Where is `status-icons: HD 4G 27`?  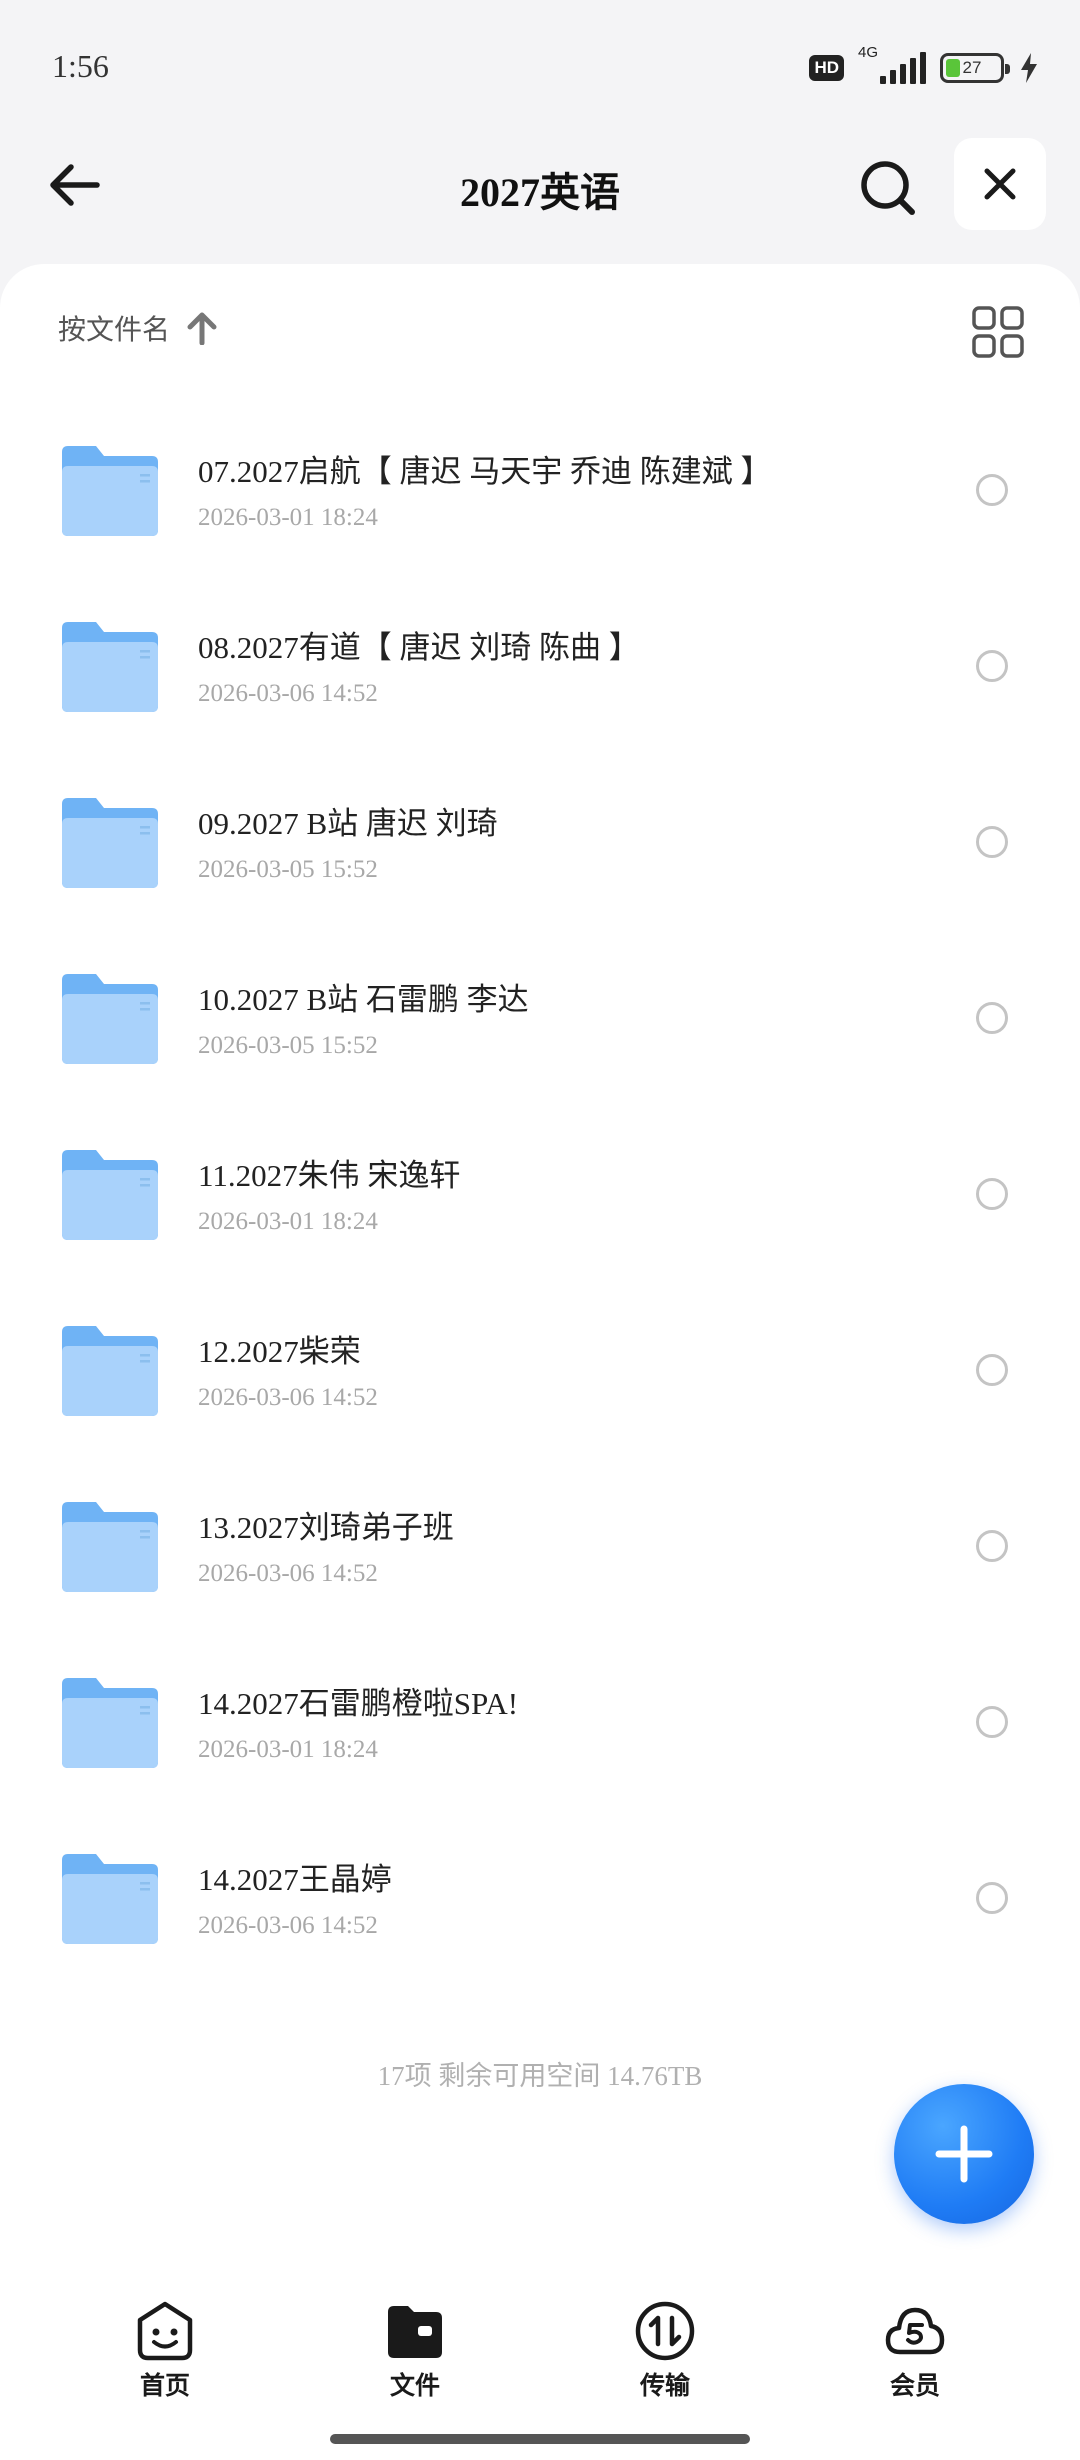 status-icons: HD 4G 27 is located at coordinates (924, 66).